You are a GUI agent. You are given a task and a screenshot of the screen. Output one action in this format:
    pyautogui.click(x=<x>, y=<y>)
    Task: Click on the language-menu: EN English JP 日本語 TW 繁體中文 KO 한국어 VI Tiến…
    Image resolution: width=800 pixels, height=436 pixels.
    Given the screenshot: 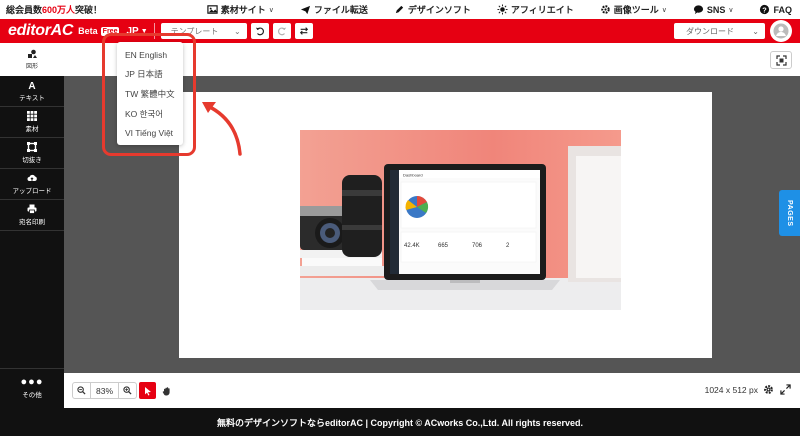 What is the action you would take?
    pyautogui.click(x=150, y=93)
    